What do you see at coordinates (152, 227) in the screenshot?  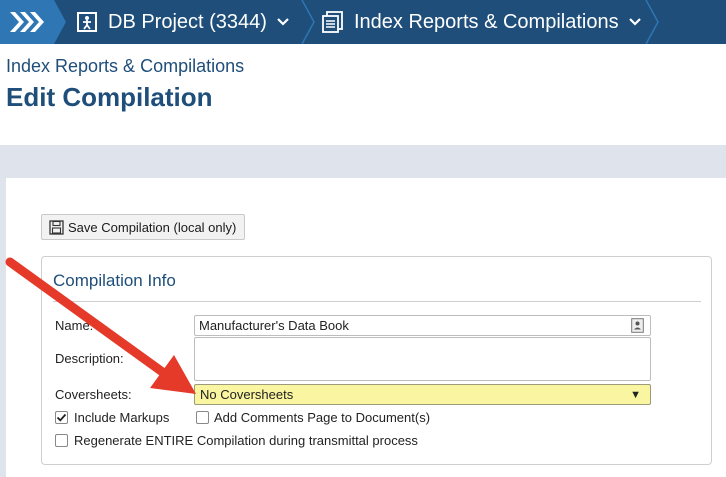 I see `save-button-label: Save Compilation (local only)` at bounding box center [152, 227].